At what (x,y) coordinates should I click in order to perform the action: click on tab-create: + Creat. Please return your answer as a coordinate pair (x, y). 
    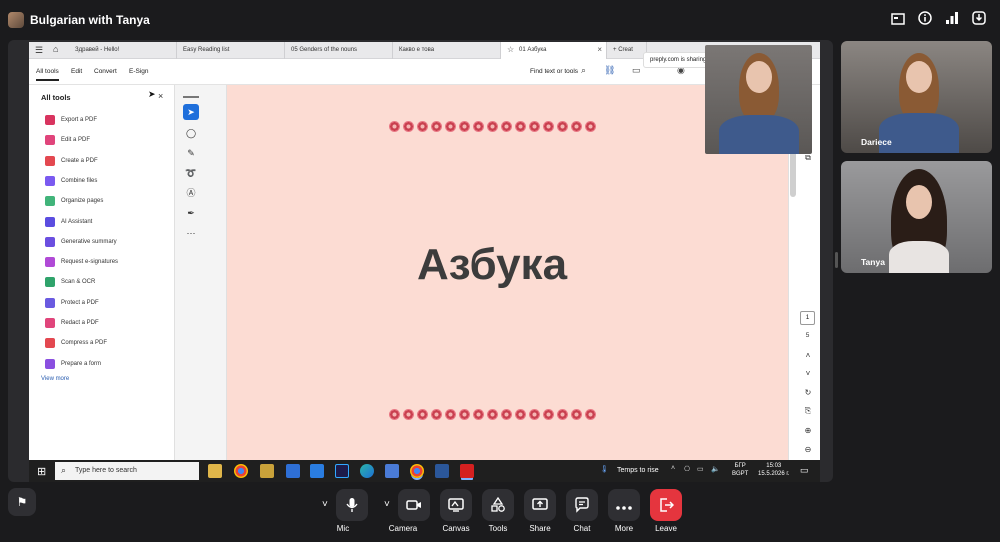
    Looking at the image, I should click on (627, 50).